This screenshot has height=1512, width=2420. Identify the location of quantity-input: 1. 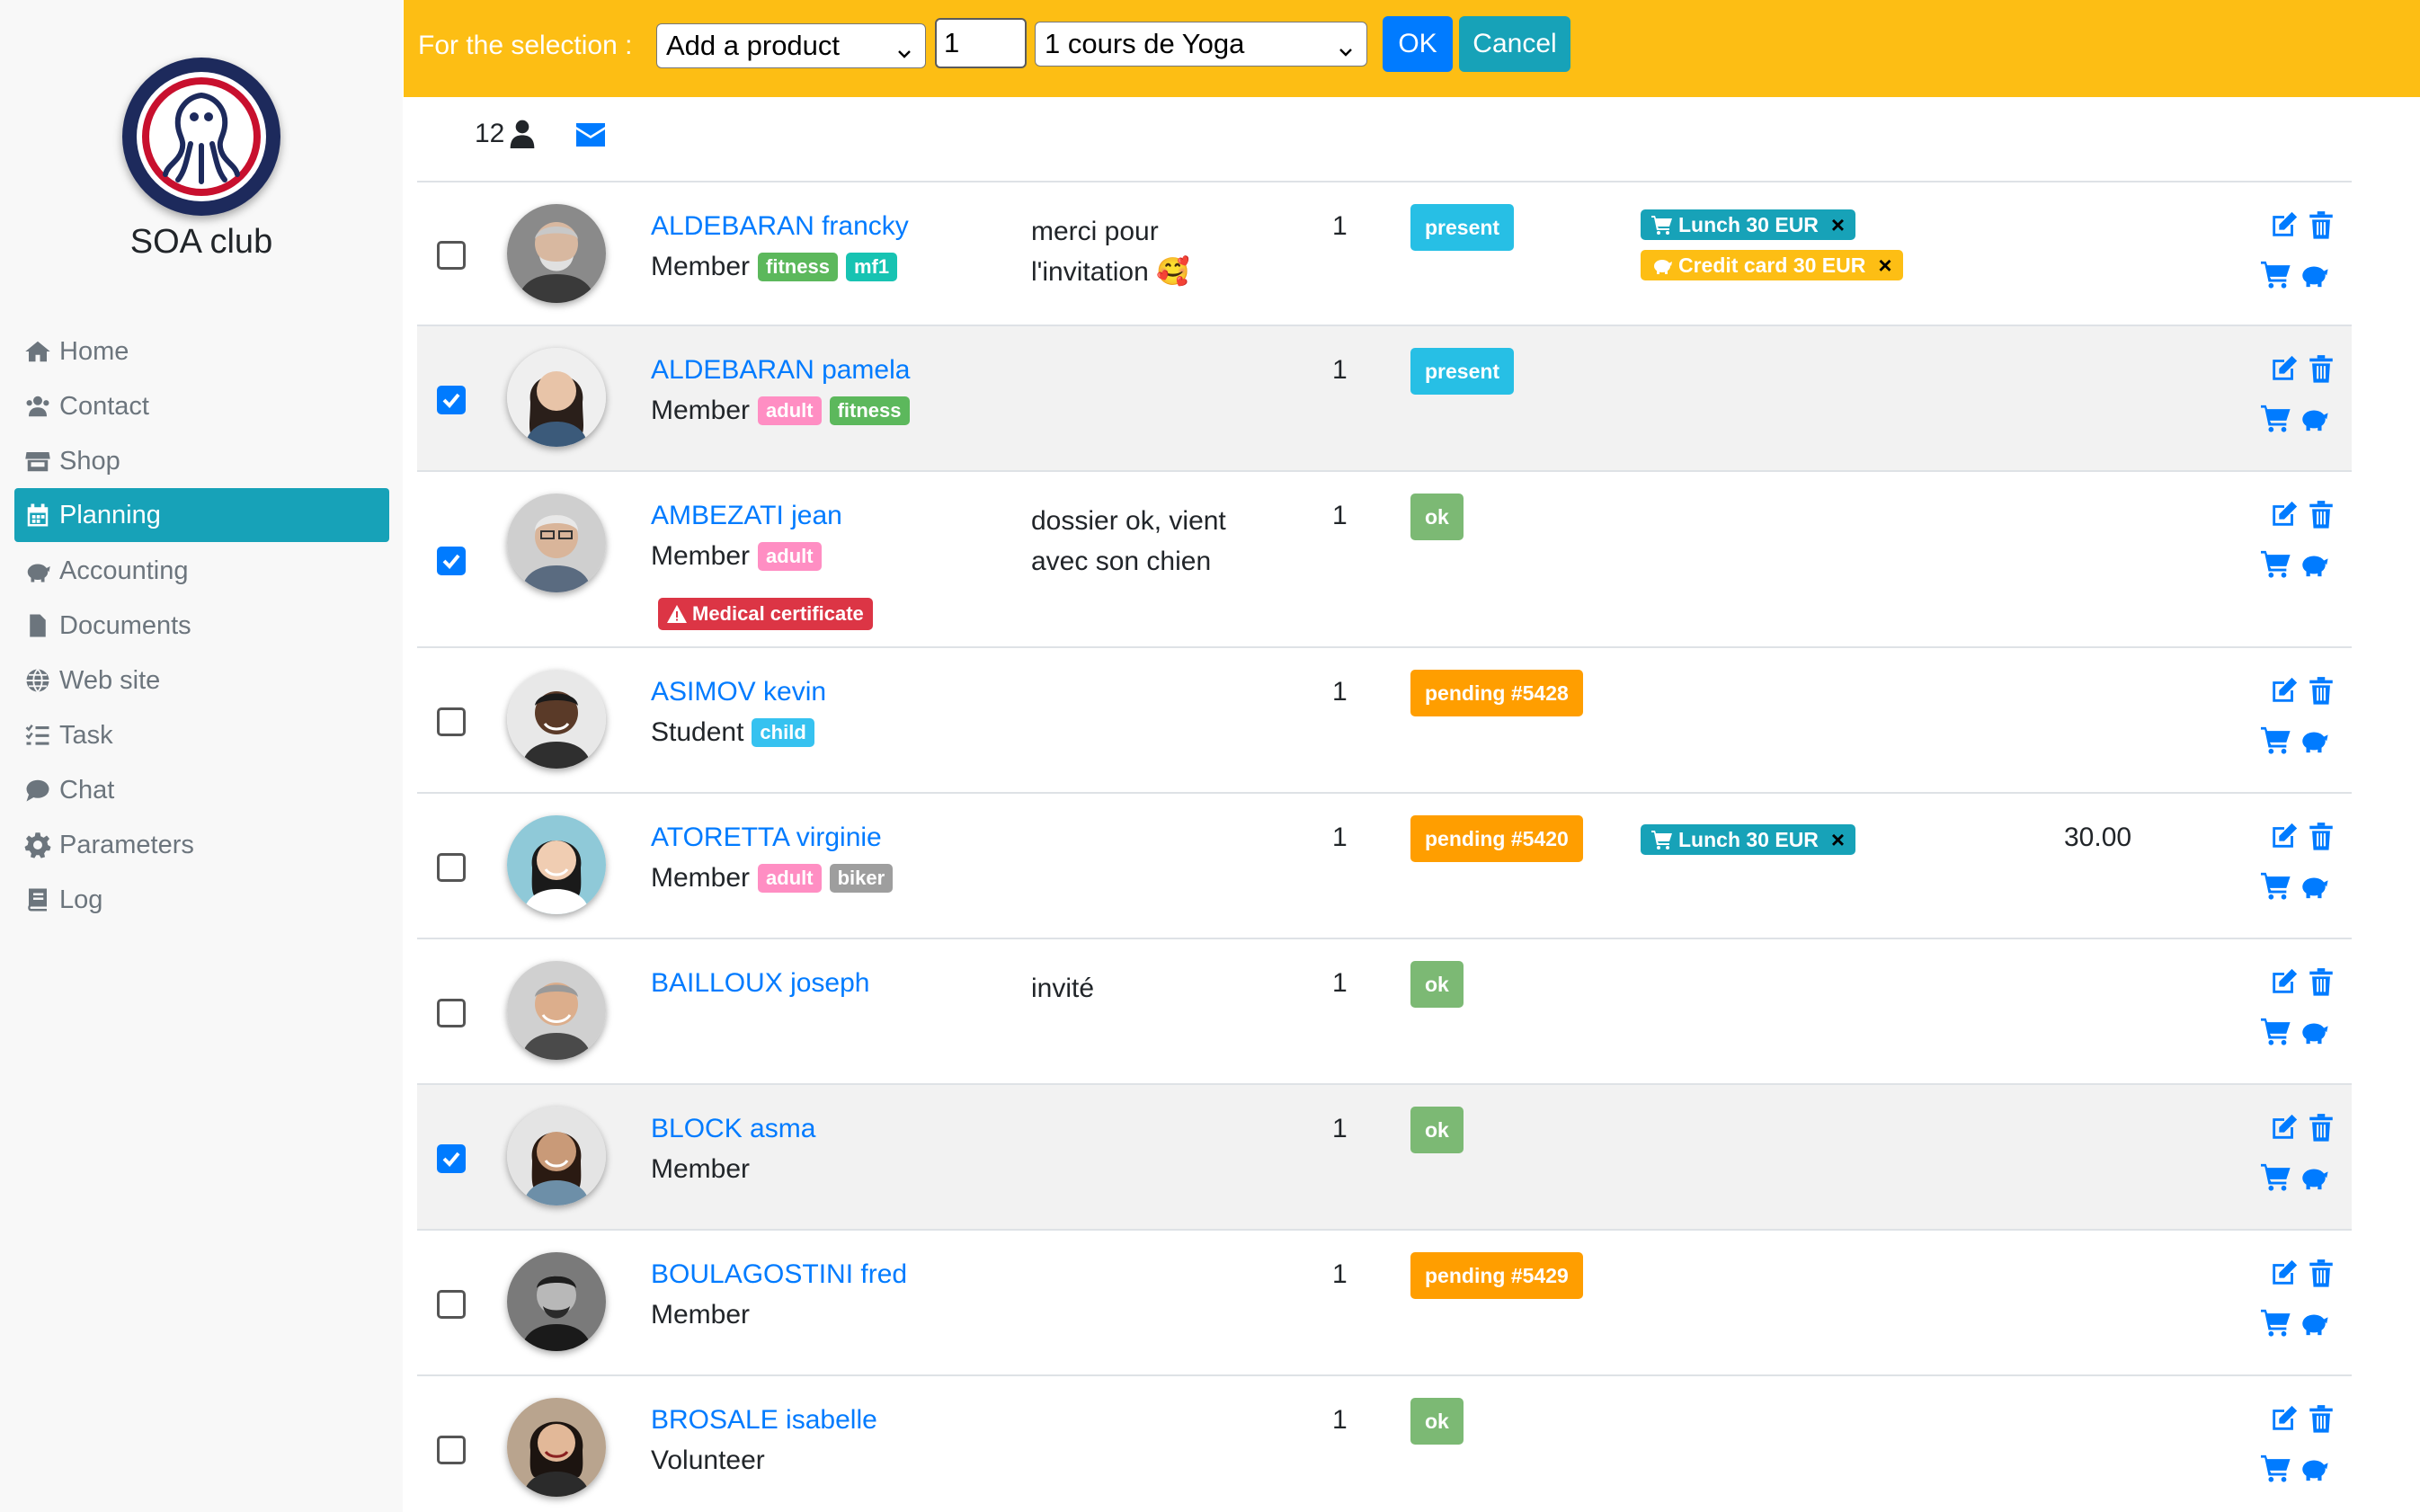
(981, 43).